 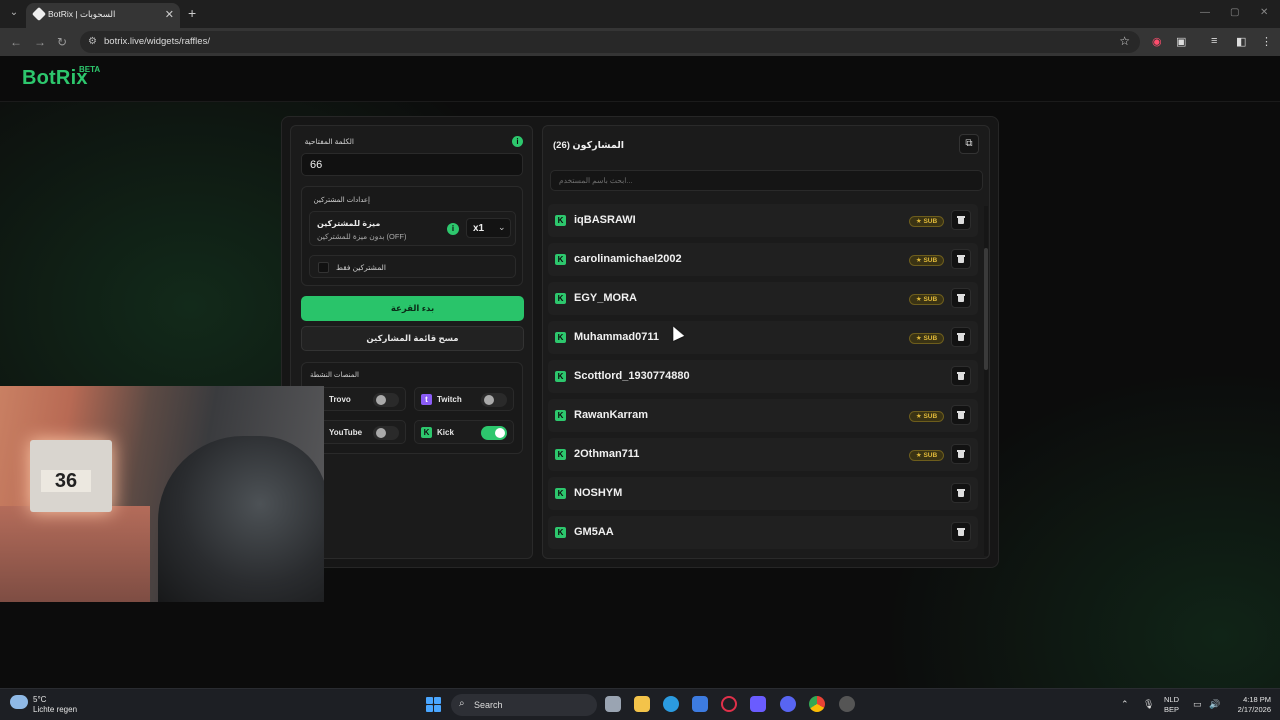 What do you see at coordinates (788, 704) in the screenshot?
I see `discord-icon` at bounding box center [788, 704].